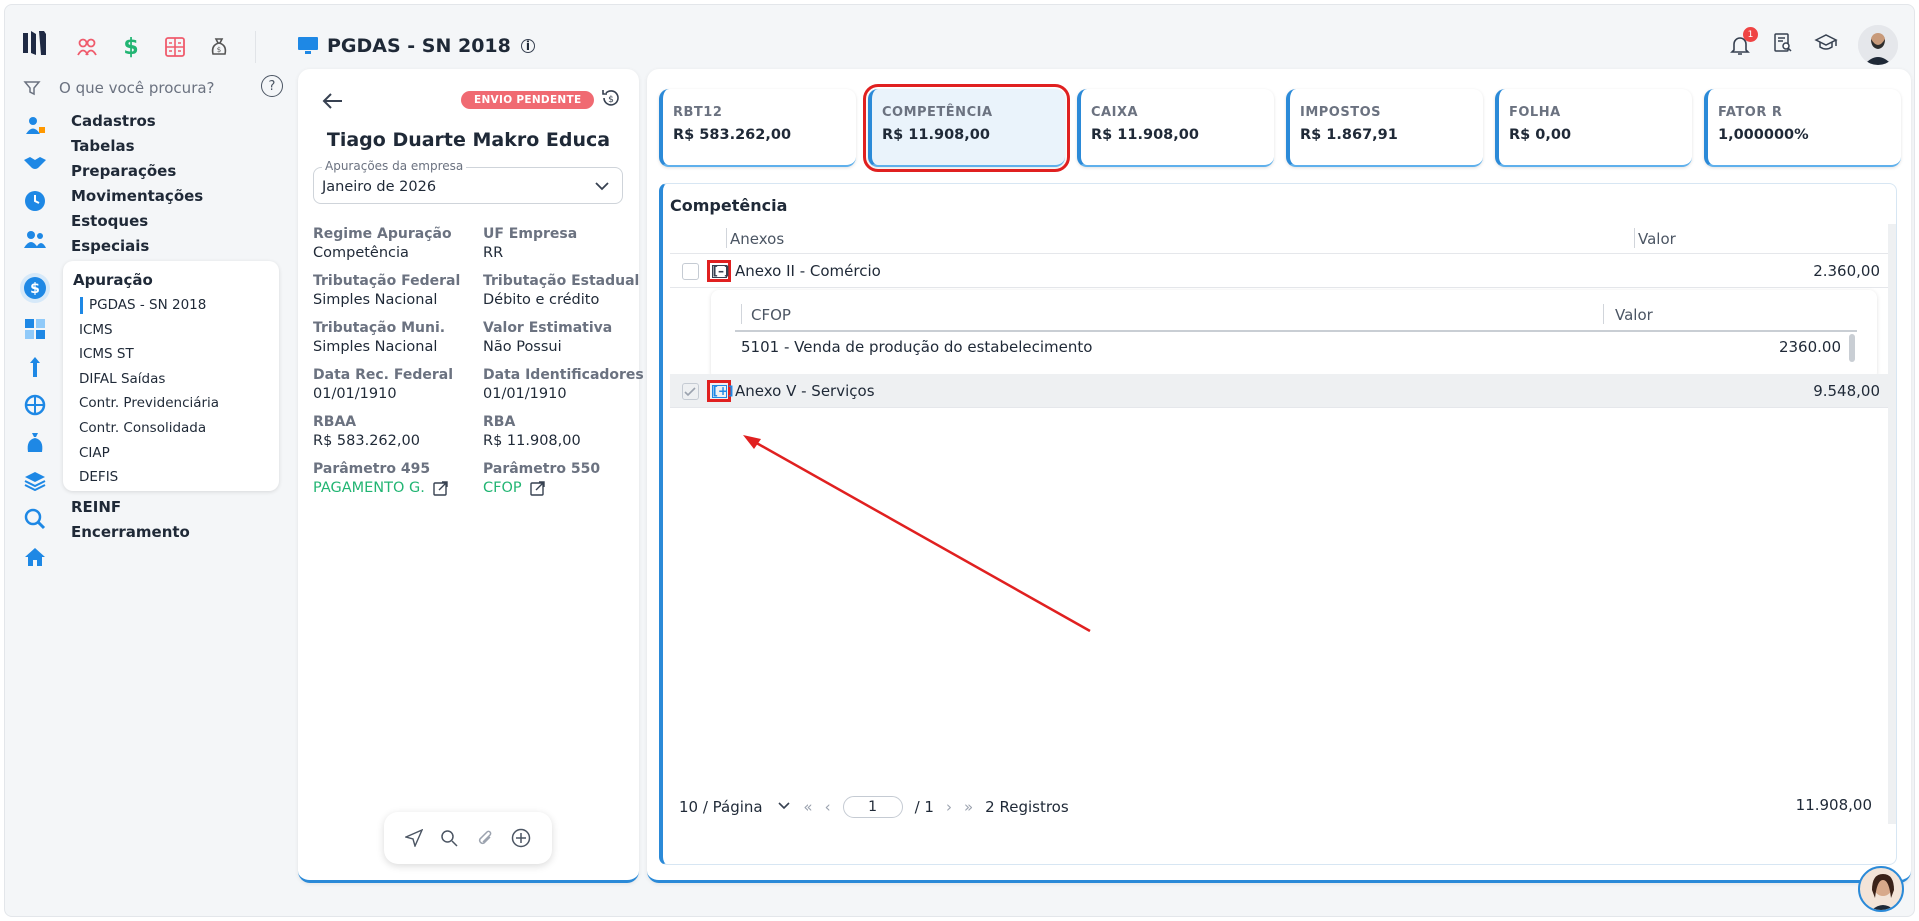 This screenshot has width=1919, height=921. I want to click on table-row: [–] Anexo II - Comércio 2.360,00, so click(1279, 271).